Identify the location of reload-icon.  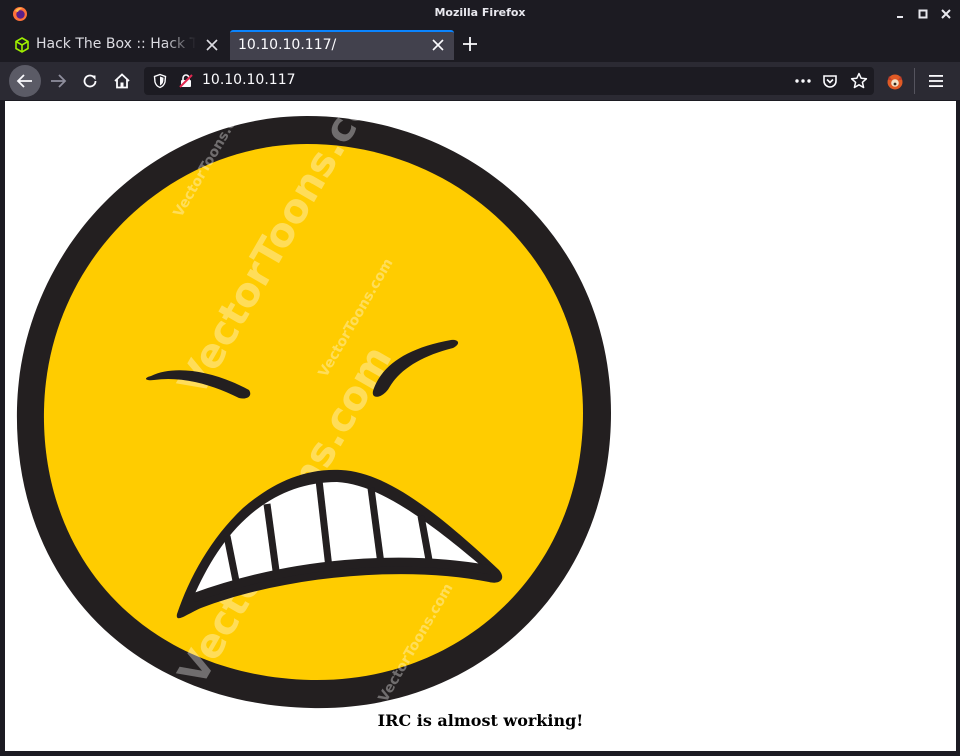
(90, 81).